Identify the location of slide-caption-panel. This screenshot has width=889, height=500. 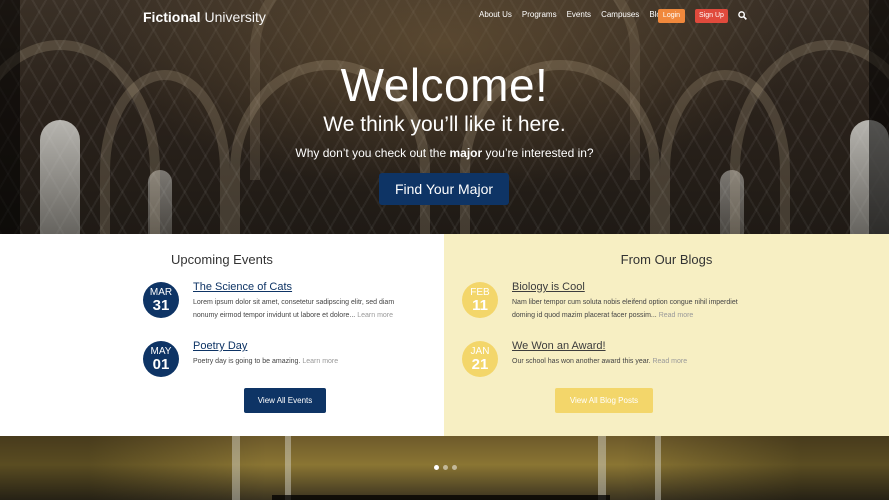
(441, 497).